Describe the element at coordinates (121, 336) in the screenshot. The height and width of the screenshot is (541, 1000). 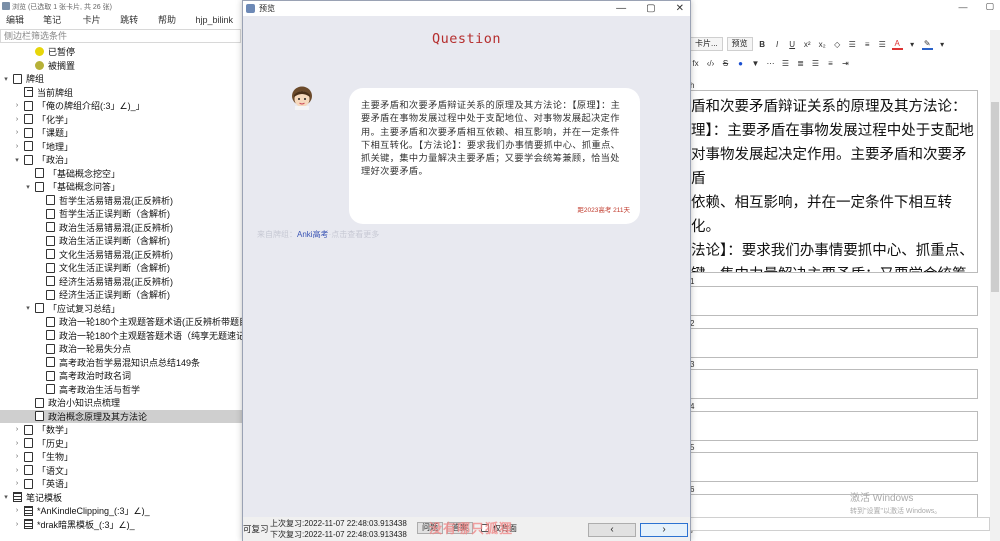
I see `tree-item: 政治一轮180个主观题答题术语（纯享无题速记版)` at that location.